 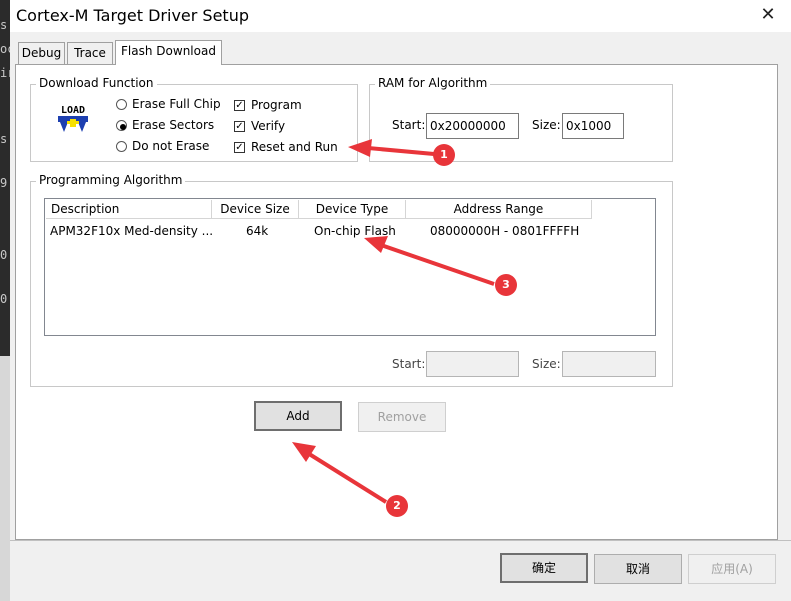 I want to click on annotation-badge-1: 1, so click(x=444, y=155).